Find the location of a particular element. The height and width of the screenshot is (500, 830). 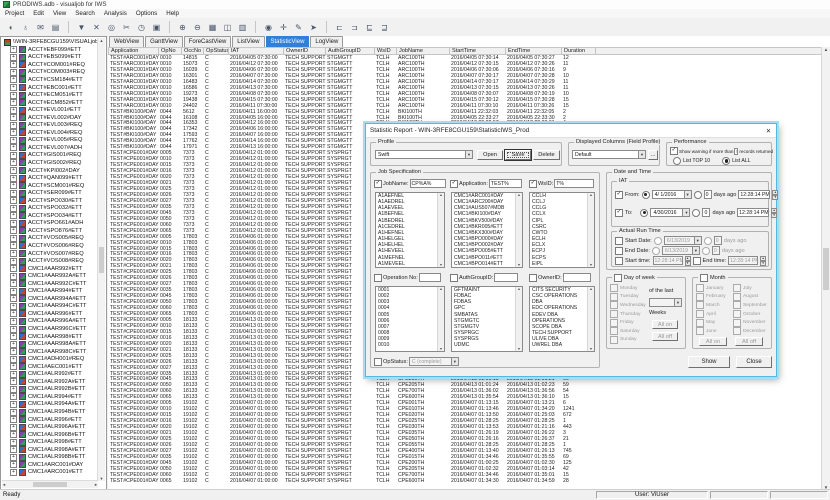

tree-item: + CMC1#ALR992#ETT is located at coordinates (50, 374).